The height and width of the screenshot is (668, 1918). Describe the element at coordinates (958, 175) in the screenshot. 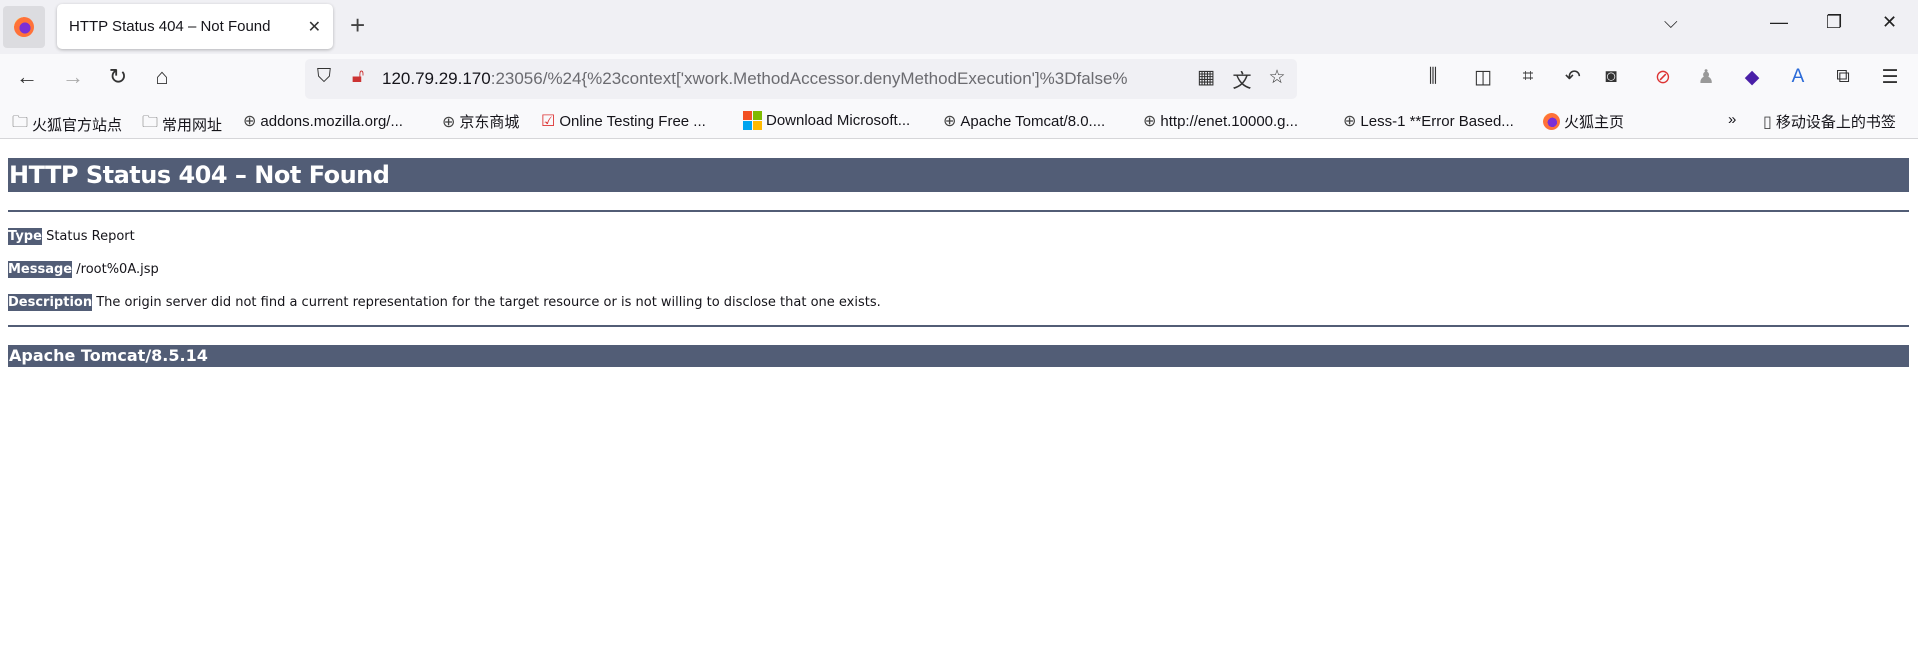

I see `page-title: HTTP Status 404 – Not Found` at that location.